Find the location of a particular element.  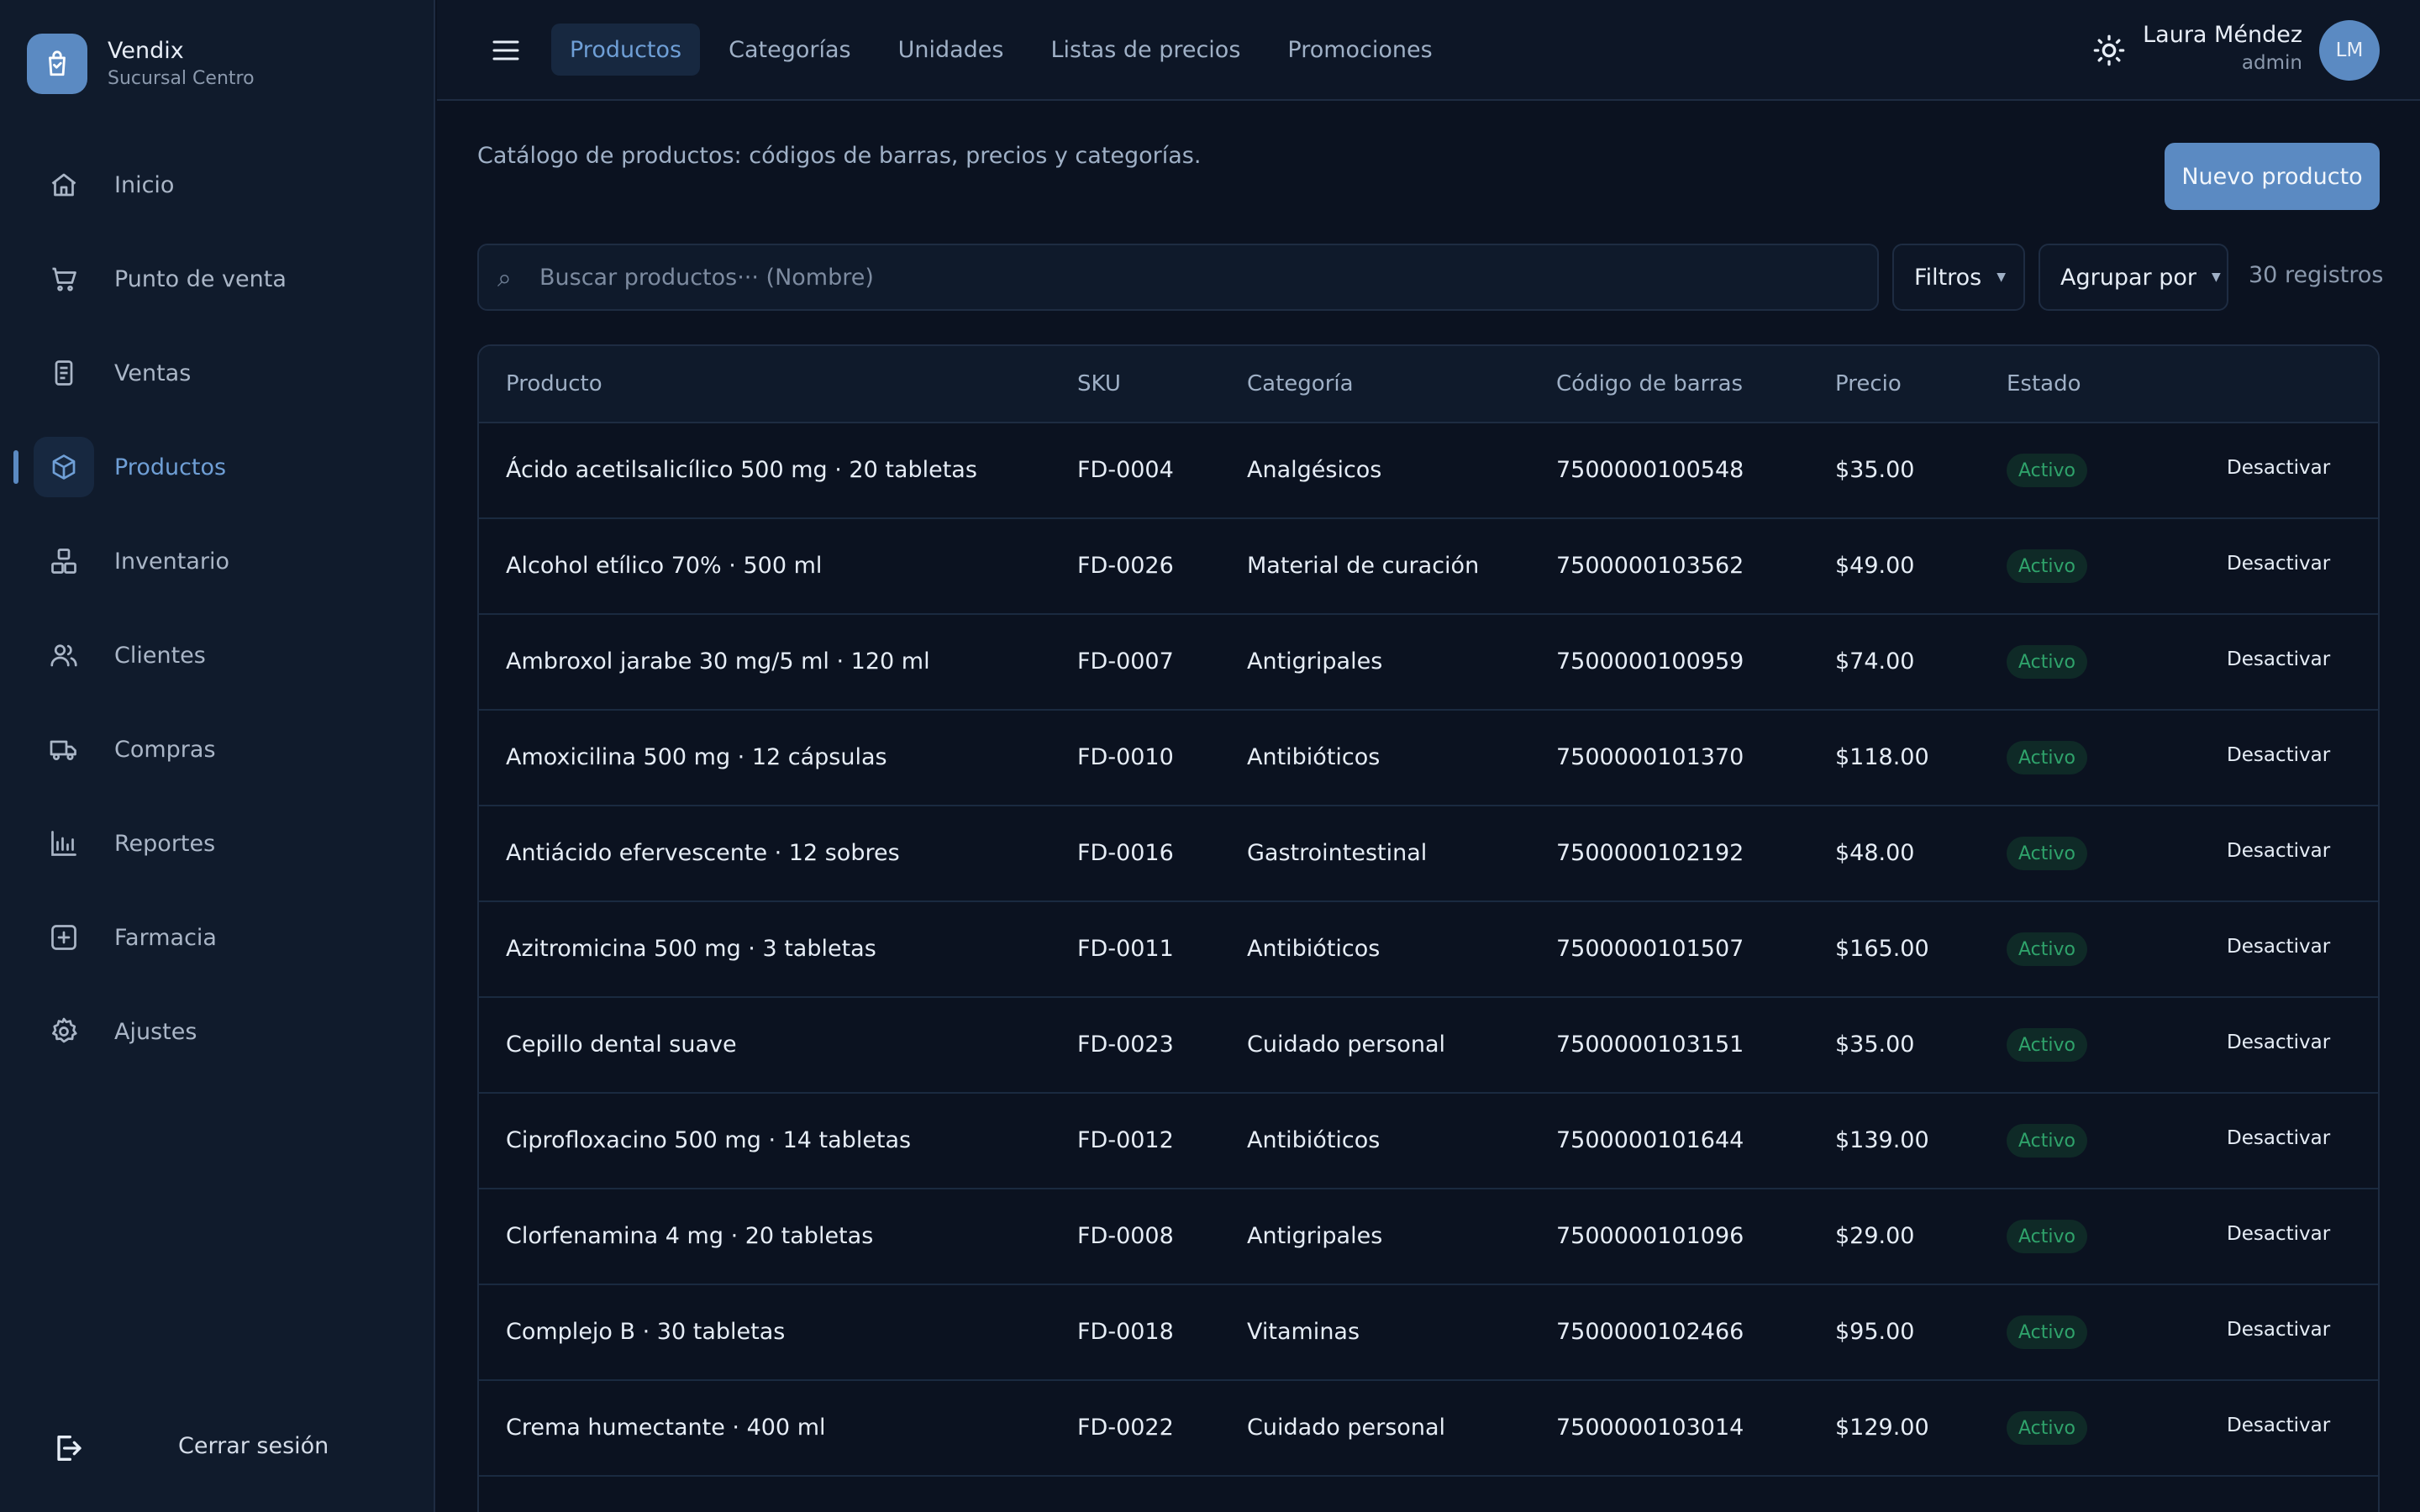

tab-productos: Productos is located at coordinates (626, 50).